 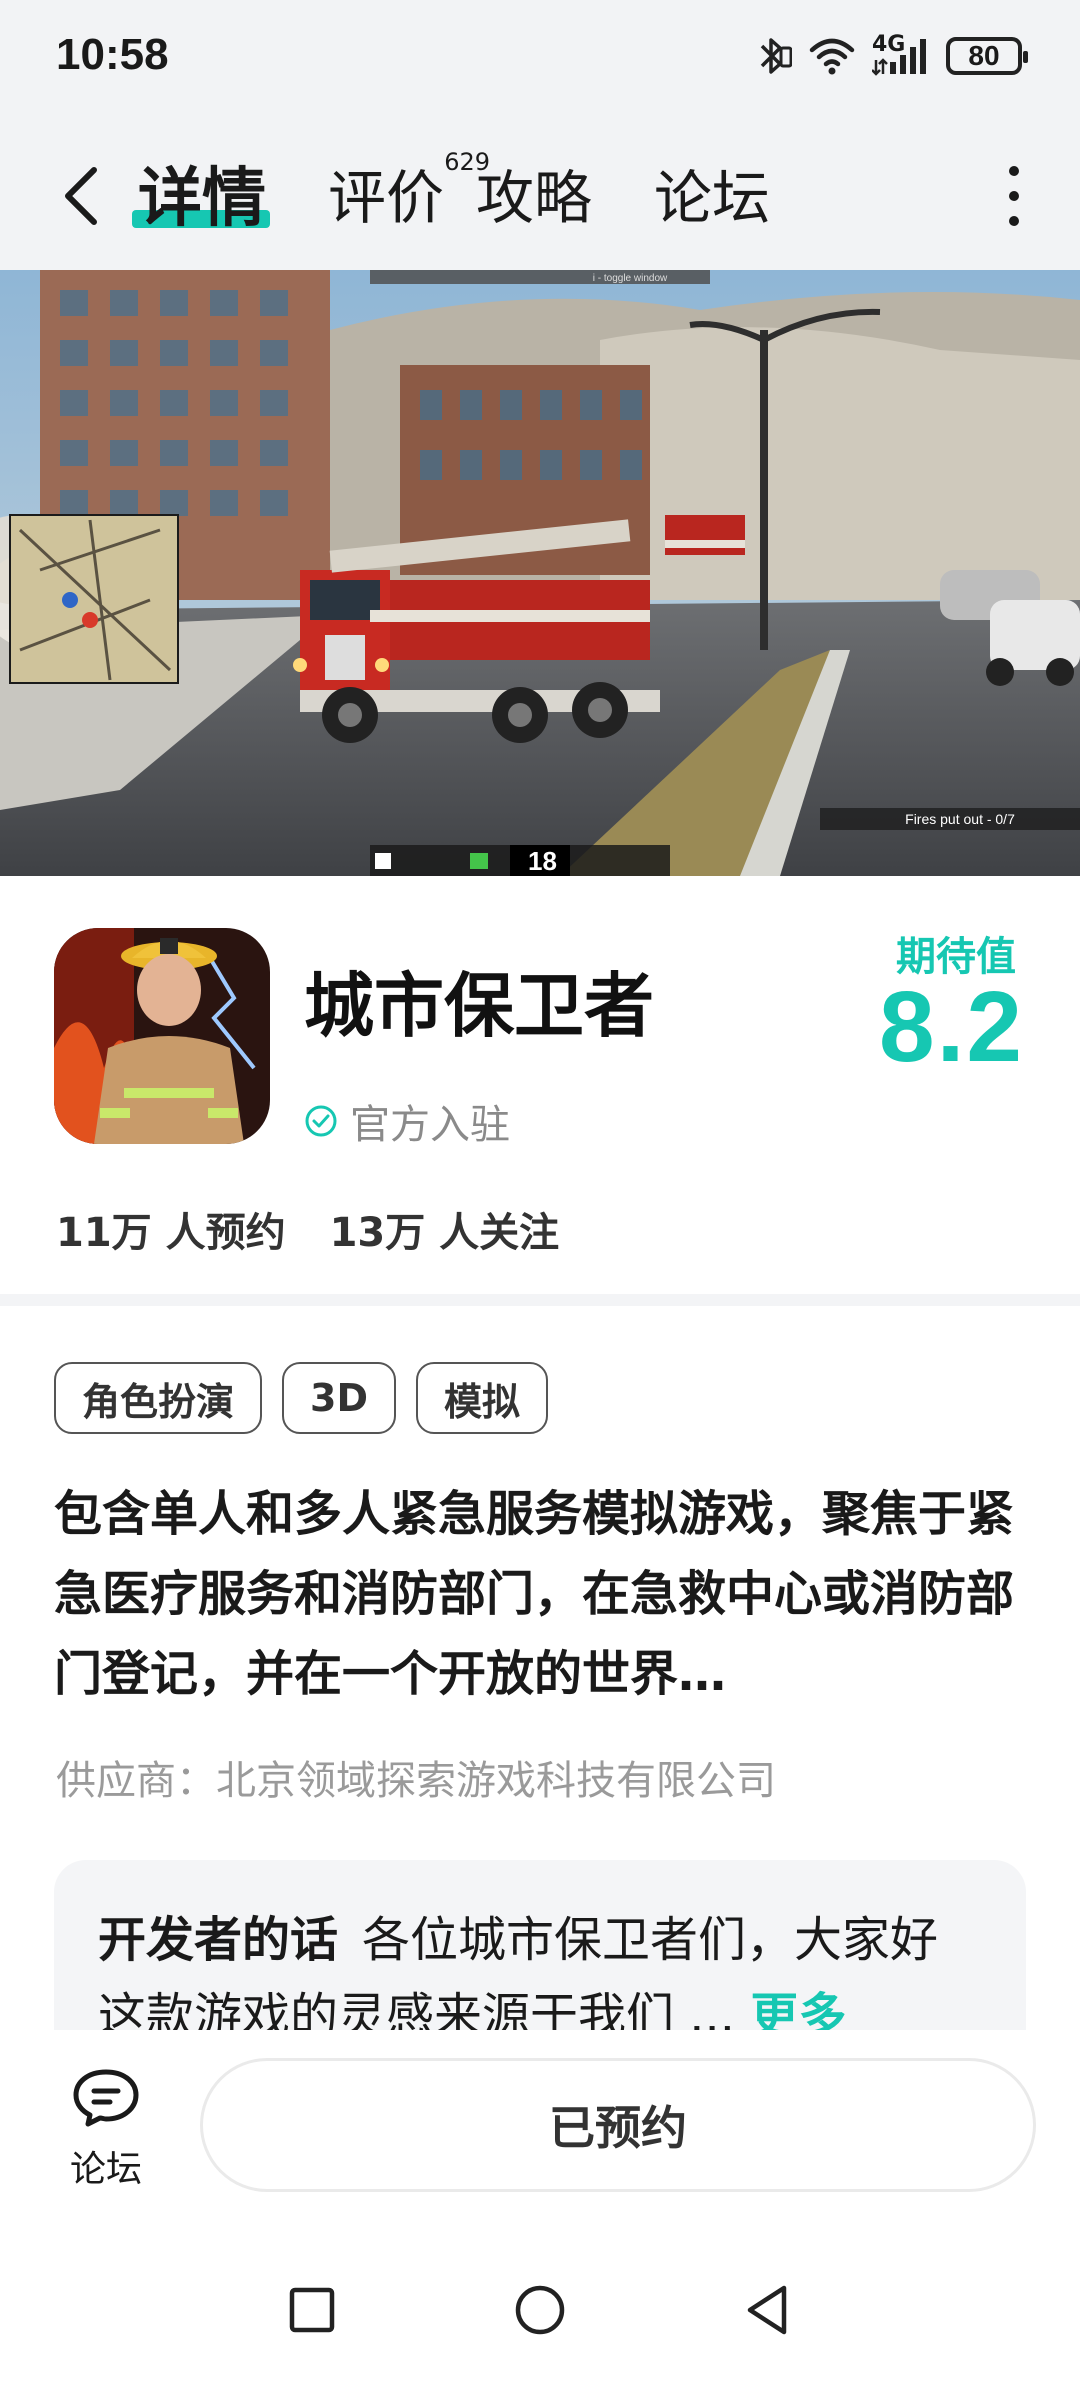 What do you see at coordinates (339, 1398) in the screenshot?
I see `tag-3d: 3D` at bounding box center [339, 1398].